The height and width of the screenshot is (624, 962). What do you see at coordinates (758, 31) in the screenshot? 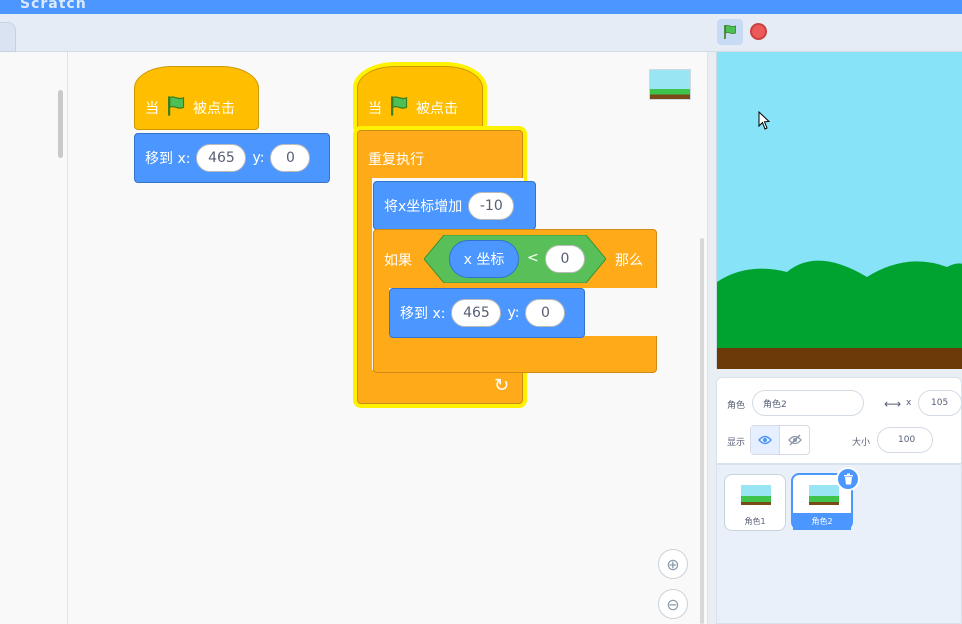
I see `stop-button` at bounding box center [758, 31].